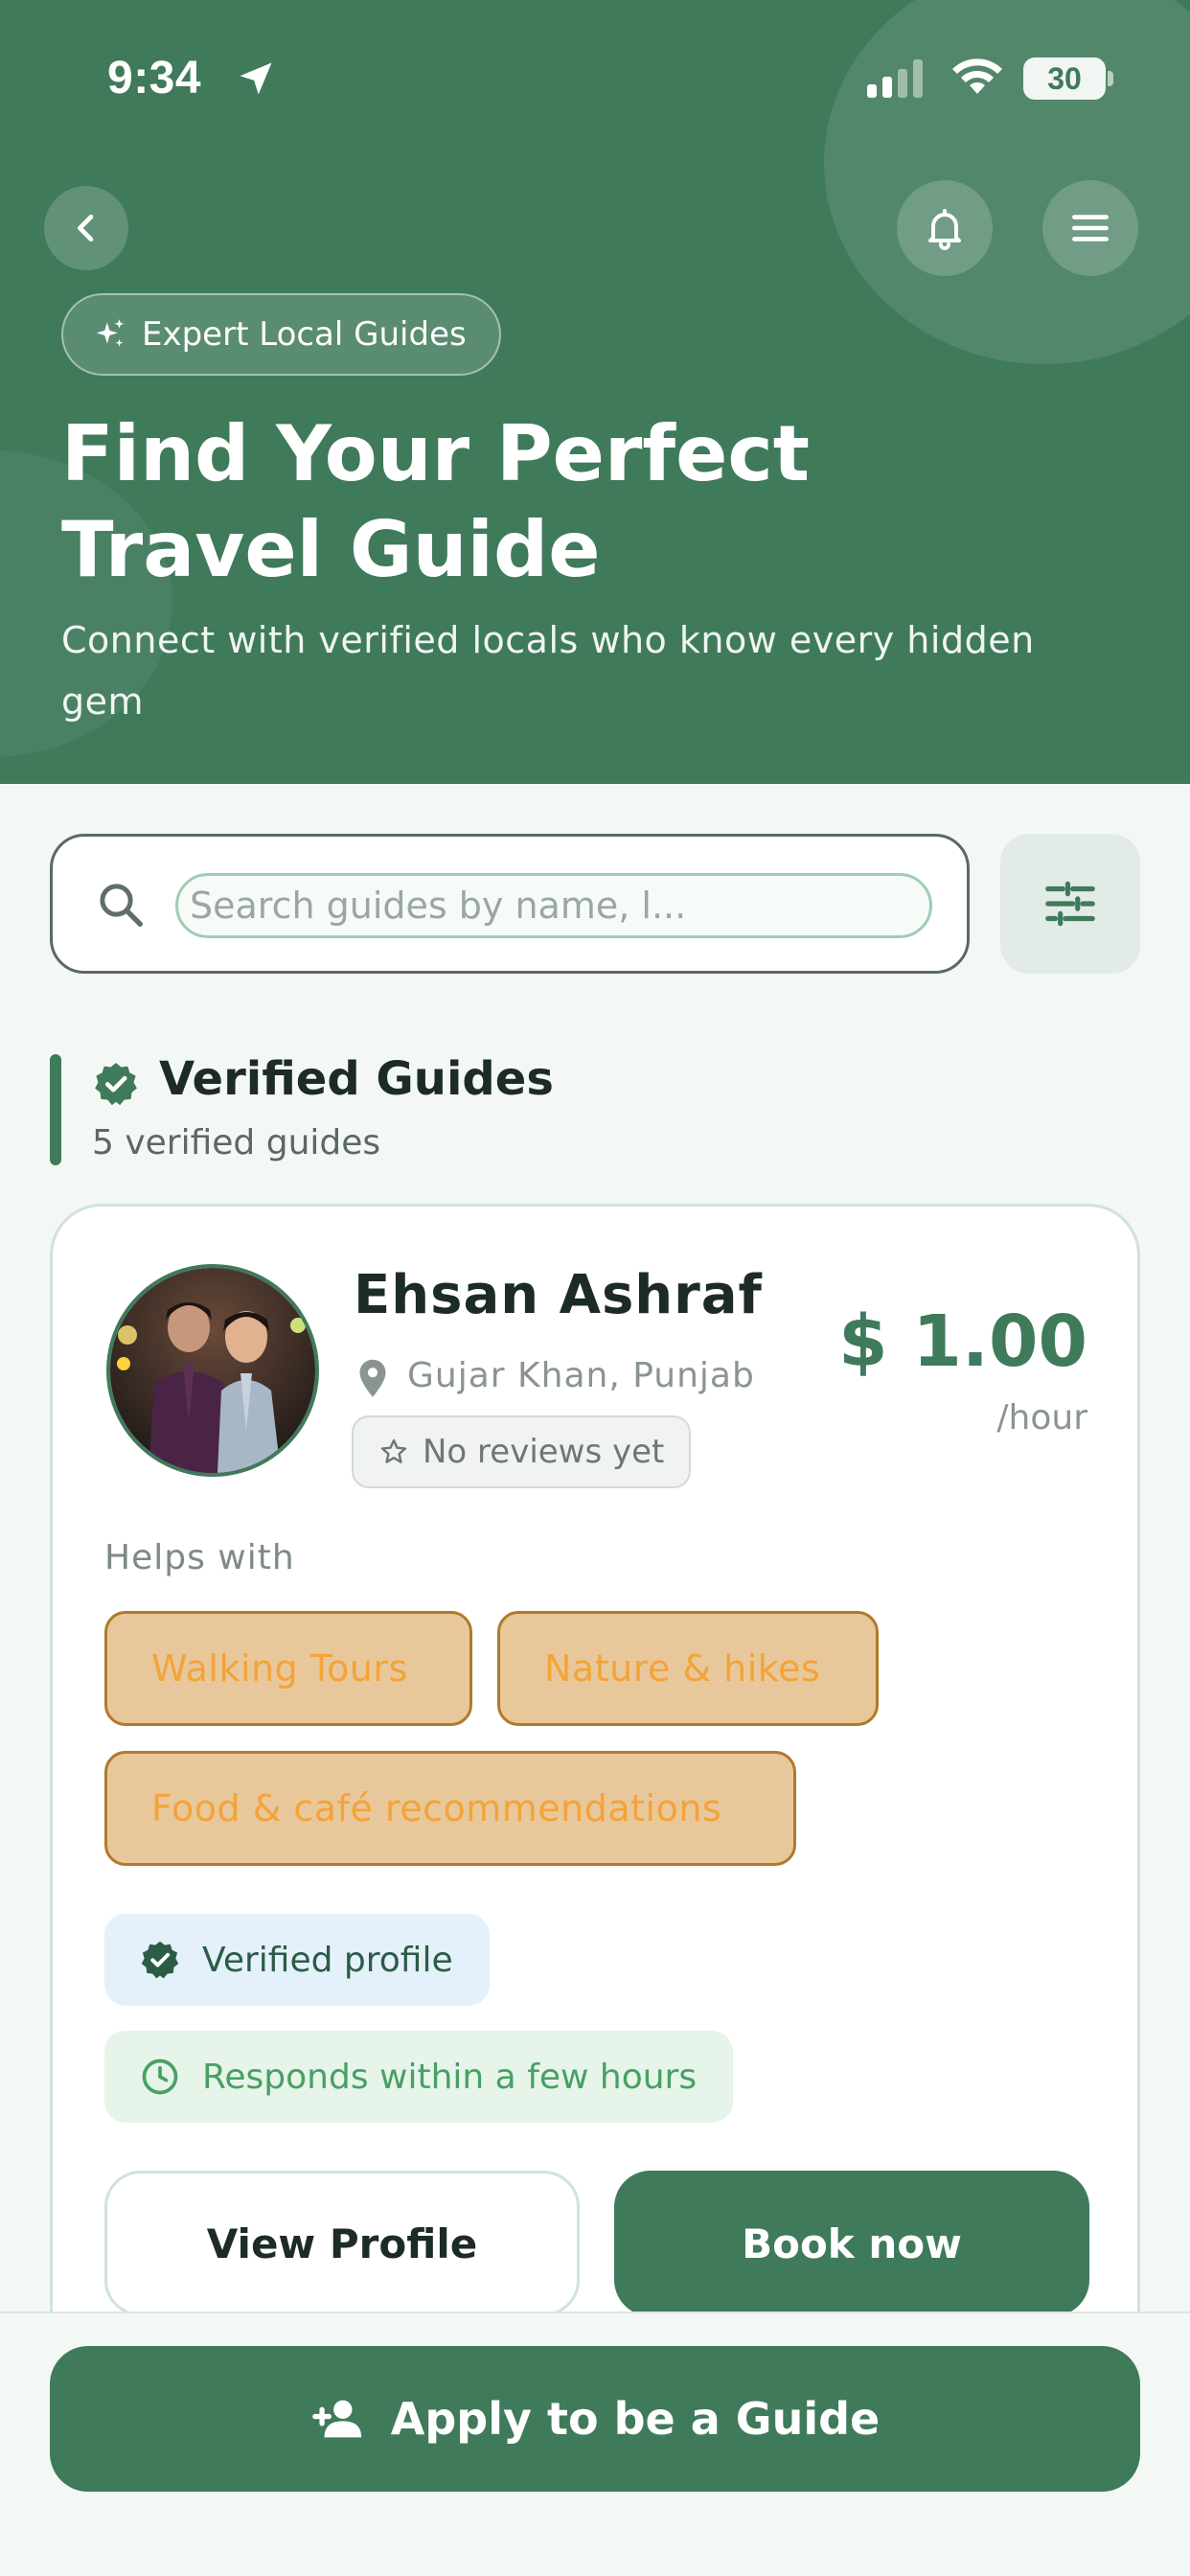 The image size is (1190, 2576). I want to click on book-now-button: Book now, so click(852, 2243).